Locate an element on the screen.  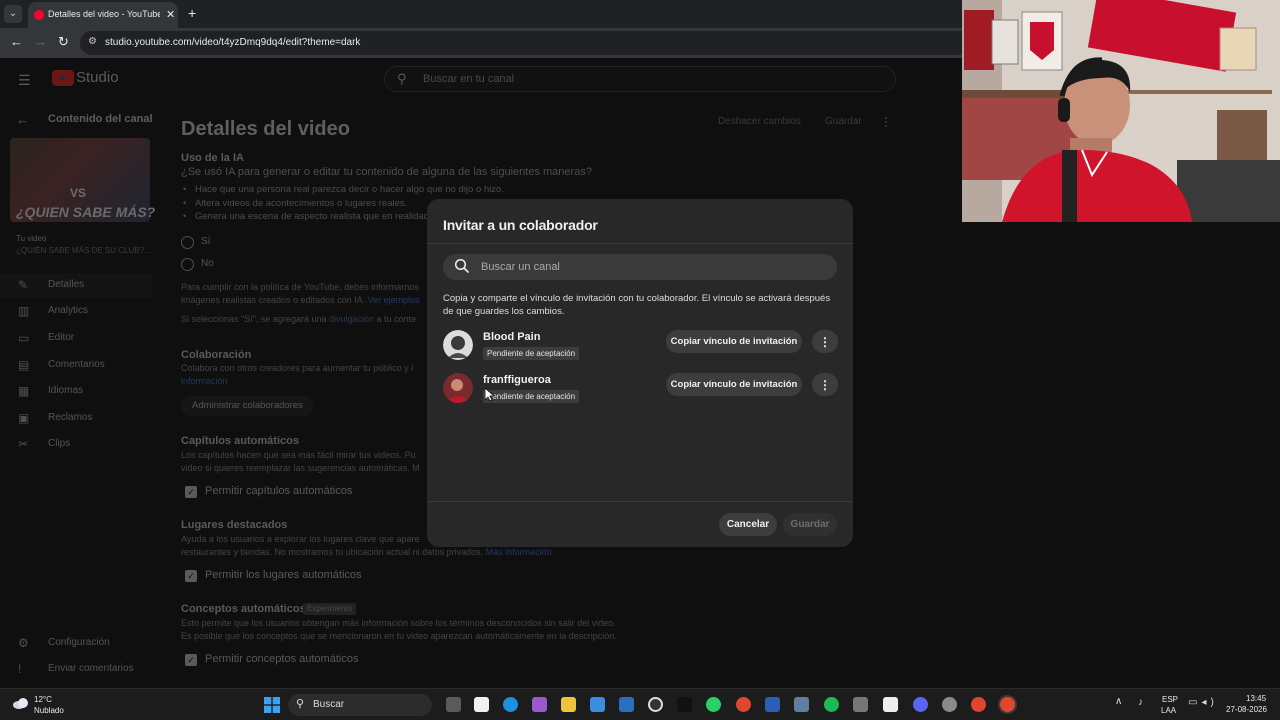
windows-start-icon is located at coordinates (272, 705).